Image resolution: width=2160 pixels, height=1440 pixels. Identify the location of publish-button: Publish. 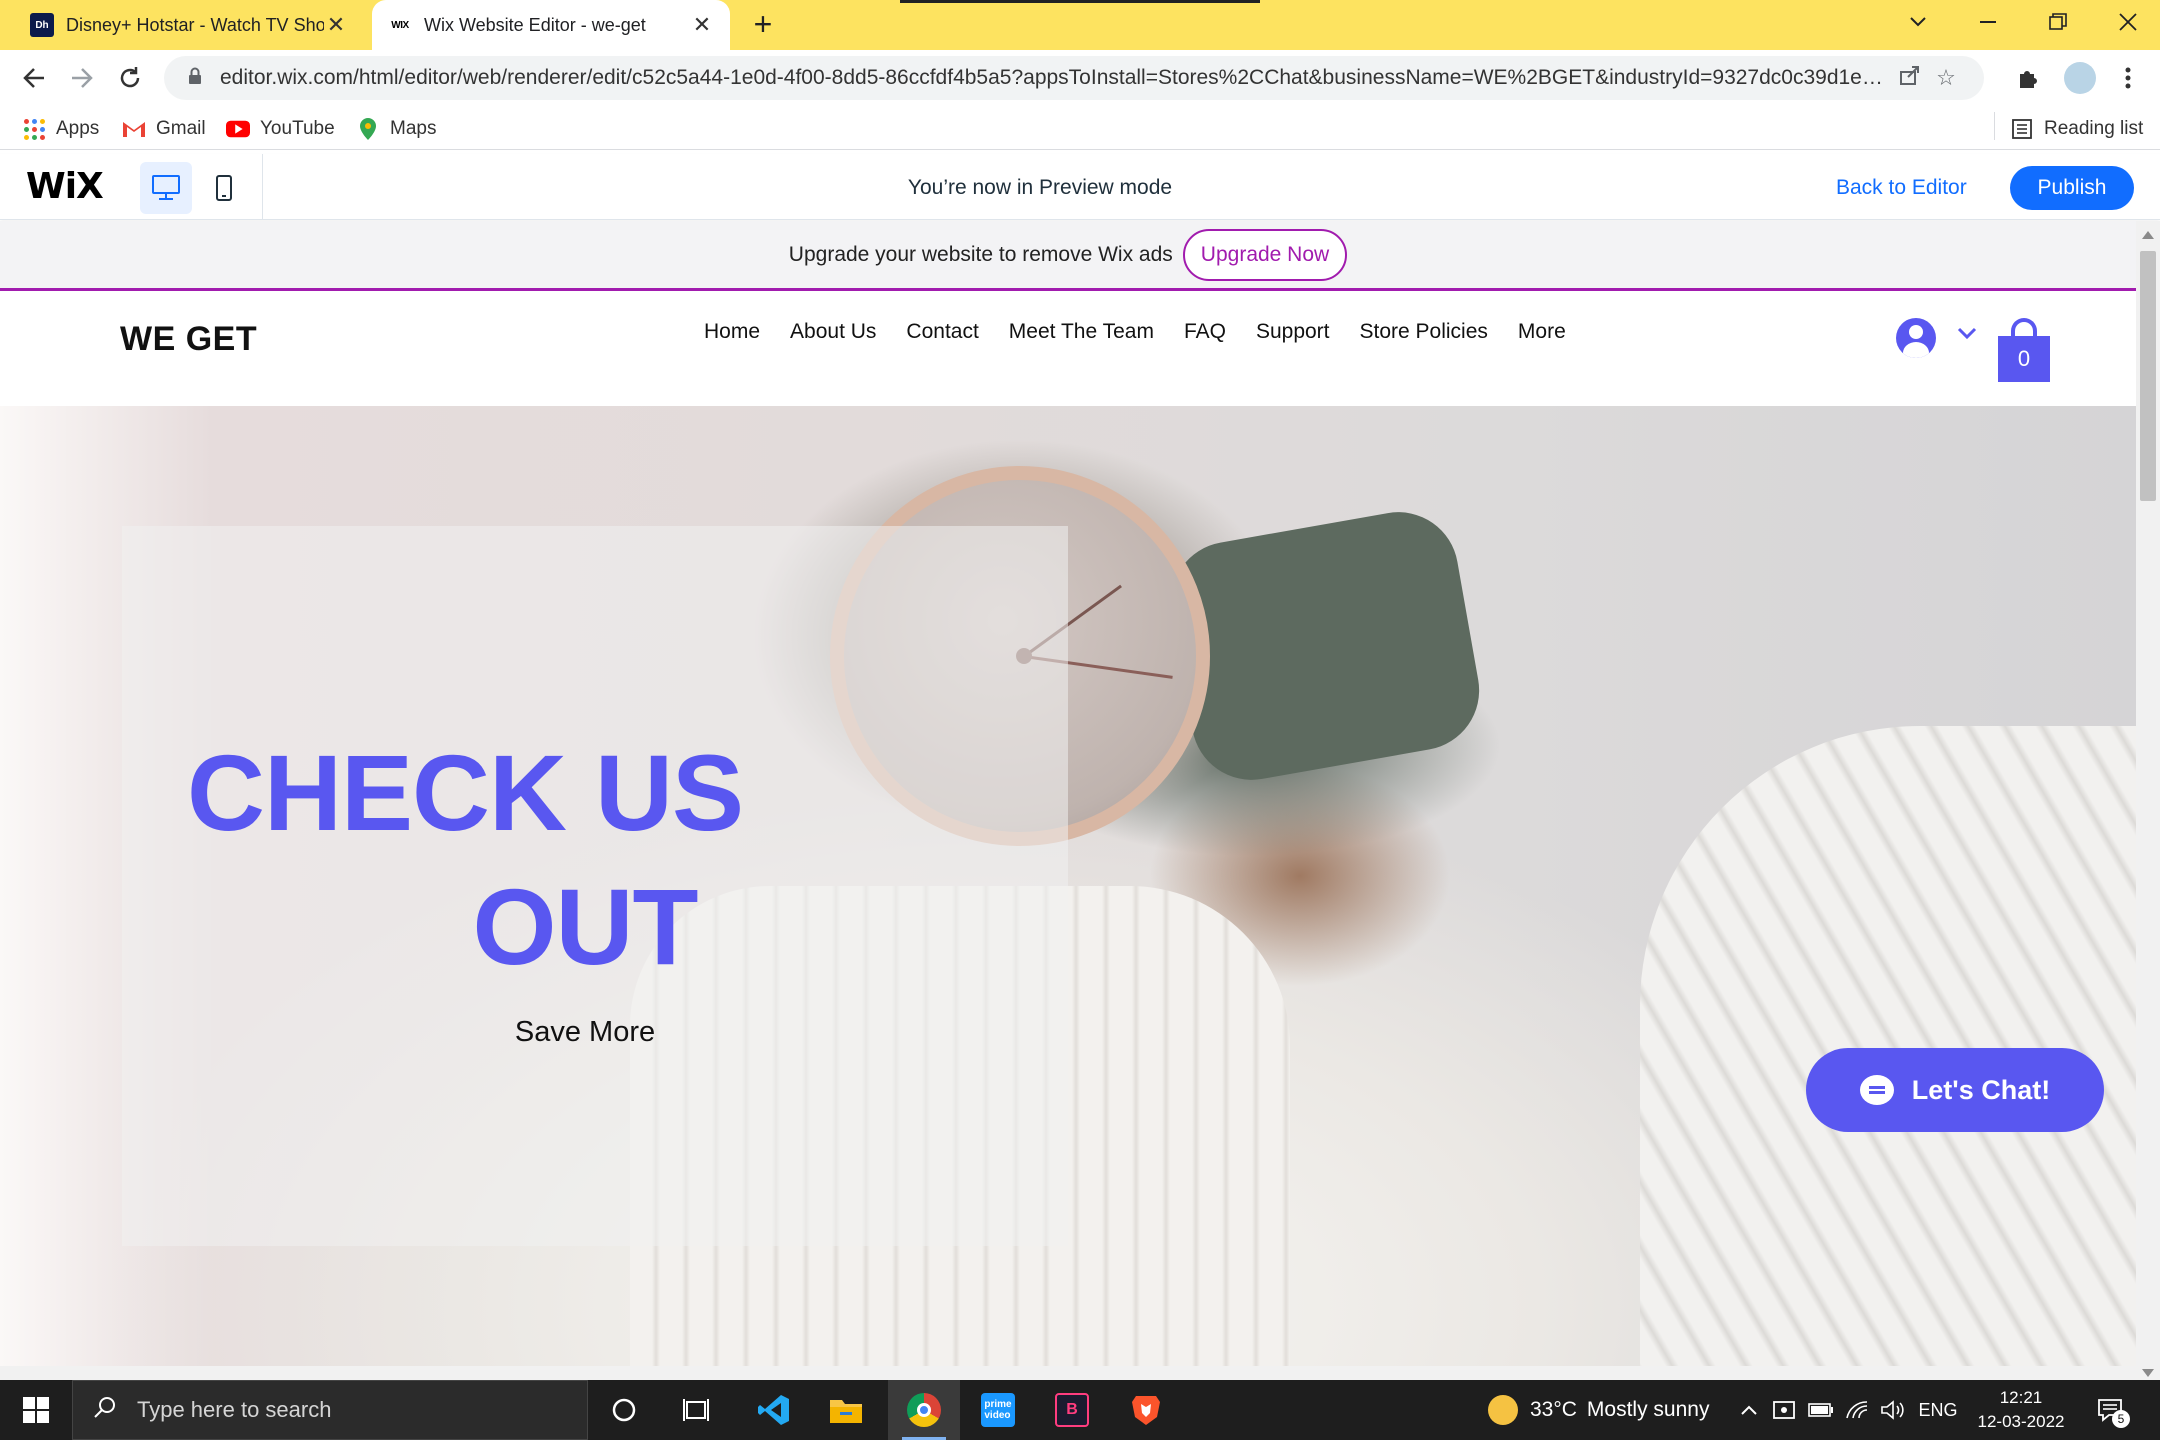
(2072, 188).